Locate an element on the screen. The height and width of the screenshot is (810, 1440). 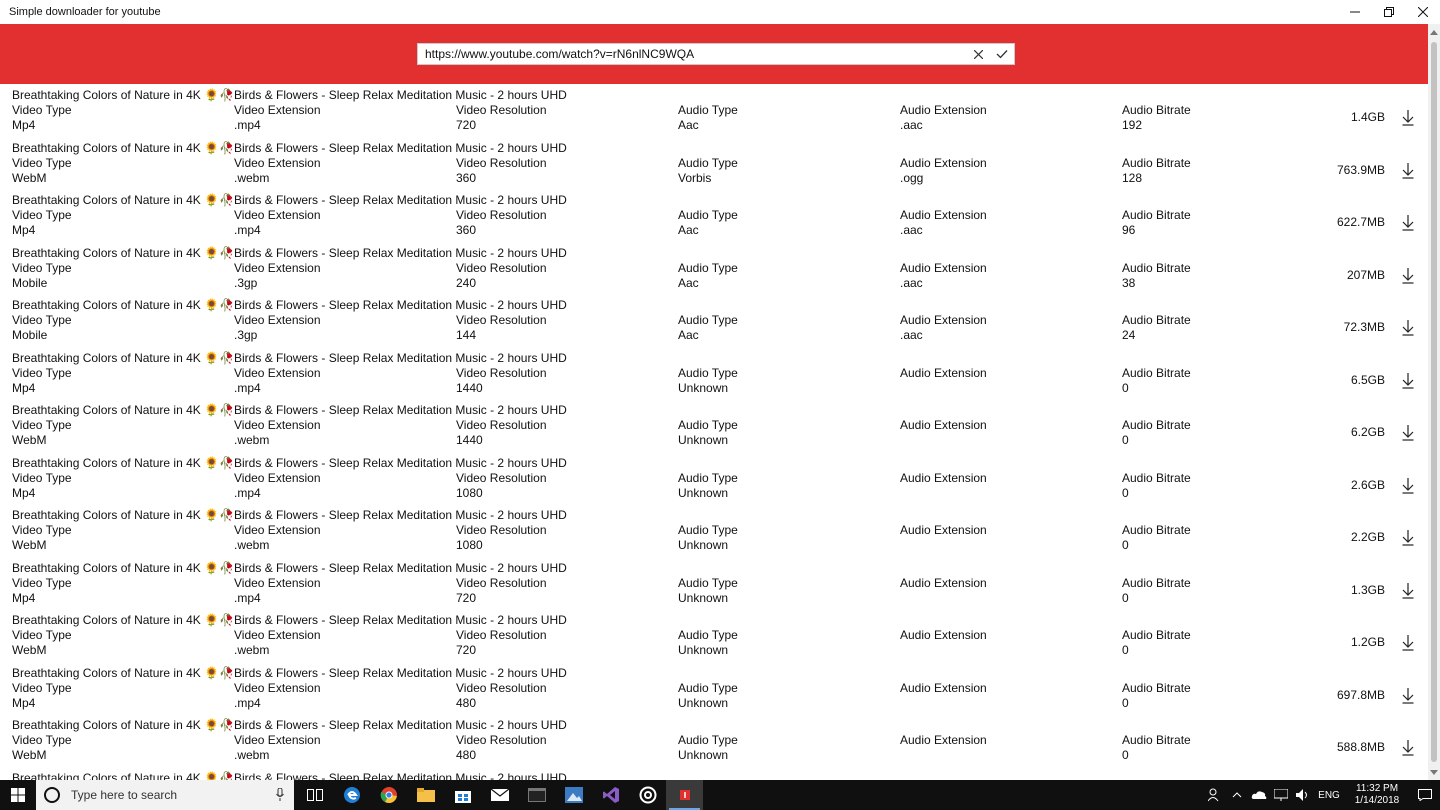
mail-button is located at coordinates (499, 795).